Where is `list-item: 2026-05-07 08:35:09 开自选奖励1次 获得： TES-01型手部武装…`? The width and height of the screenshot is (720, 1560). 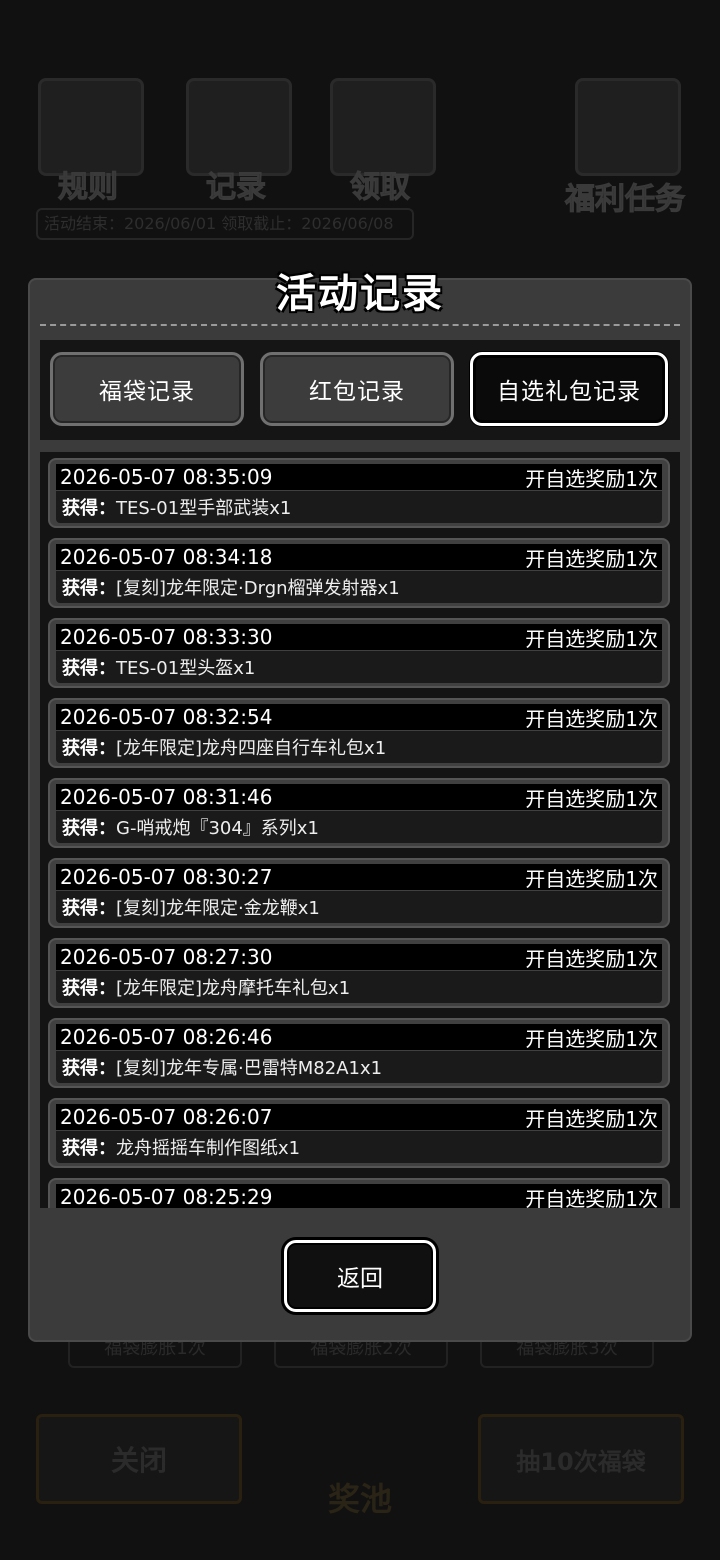
list-item: 2026-05-07 08:35:09 开自选奖励1次 获得： TES-01型手部武装… is located at coordinates (359, 493).